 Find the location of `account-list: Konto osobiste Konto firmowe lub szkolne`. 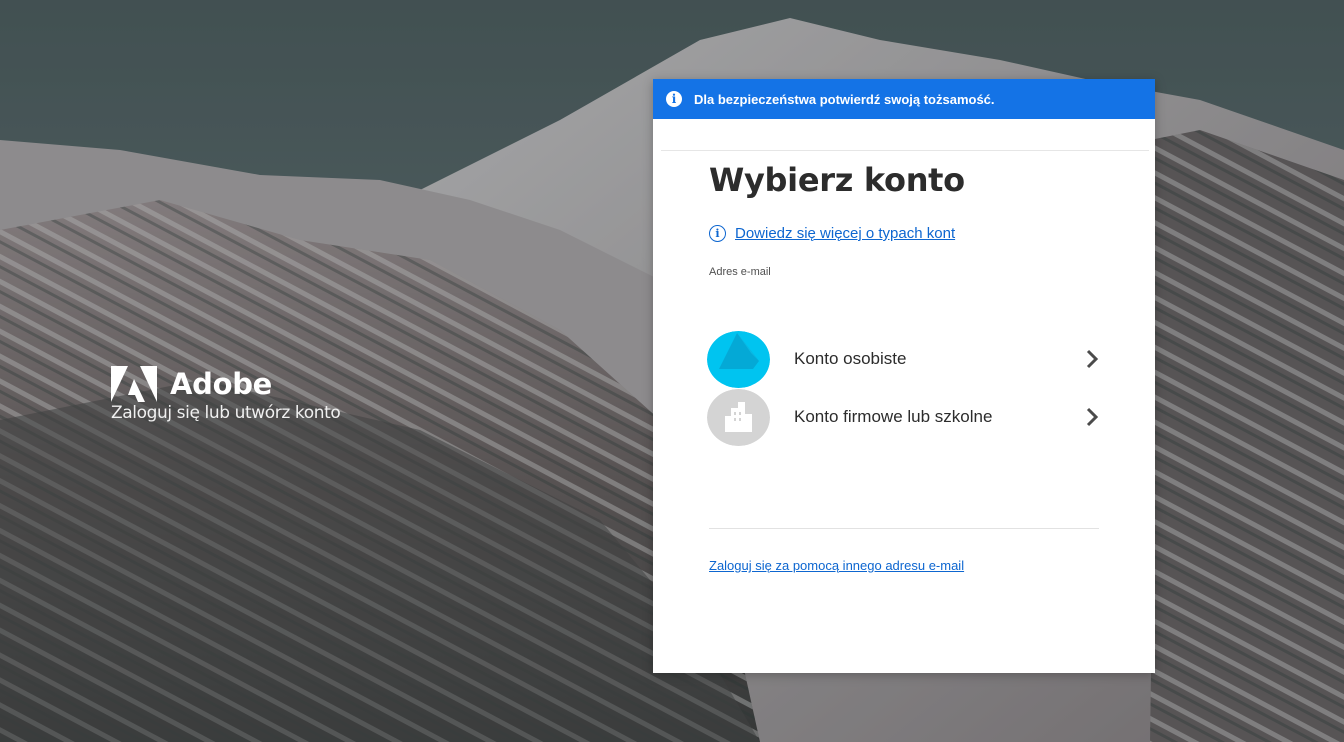

account-list: Konto osobiste Konto firmowe lub szkolne is located at coordinates (905, 298).